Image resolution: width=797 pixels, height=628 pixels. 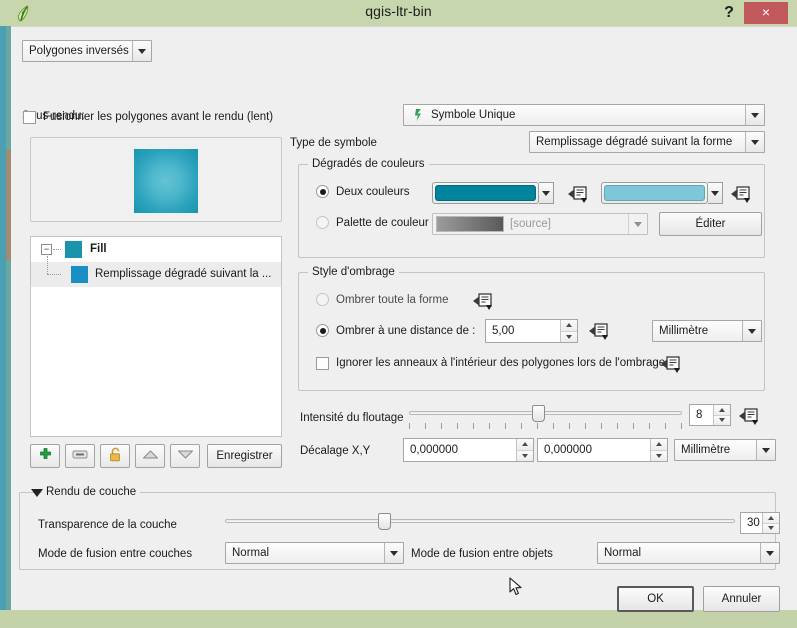 What do you see at coordinates (710, 415) in the screenshot?
I see `blur-intensity-spinbox: 8` at bounding box center [710, 415].